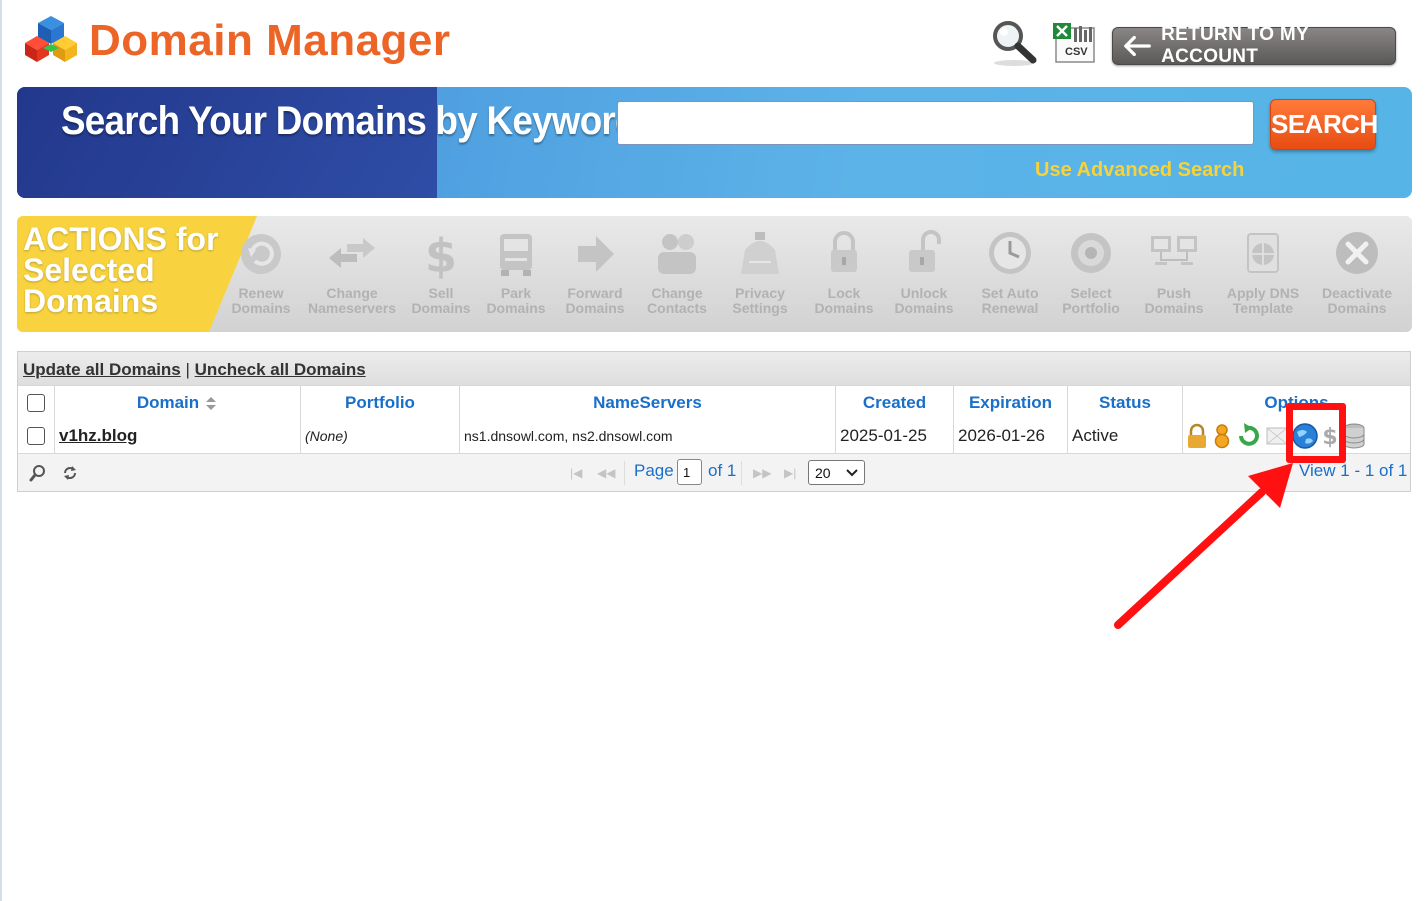 The height and width of the screenshot is (901, 1426). What do you see at coordinates (689, 472) in the screenshot?
I see `page-number-input: 1` at bounding box center [689, 472].